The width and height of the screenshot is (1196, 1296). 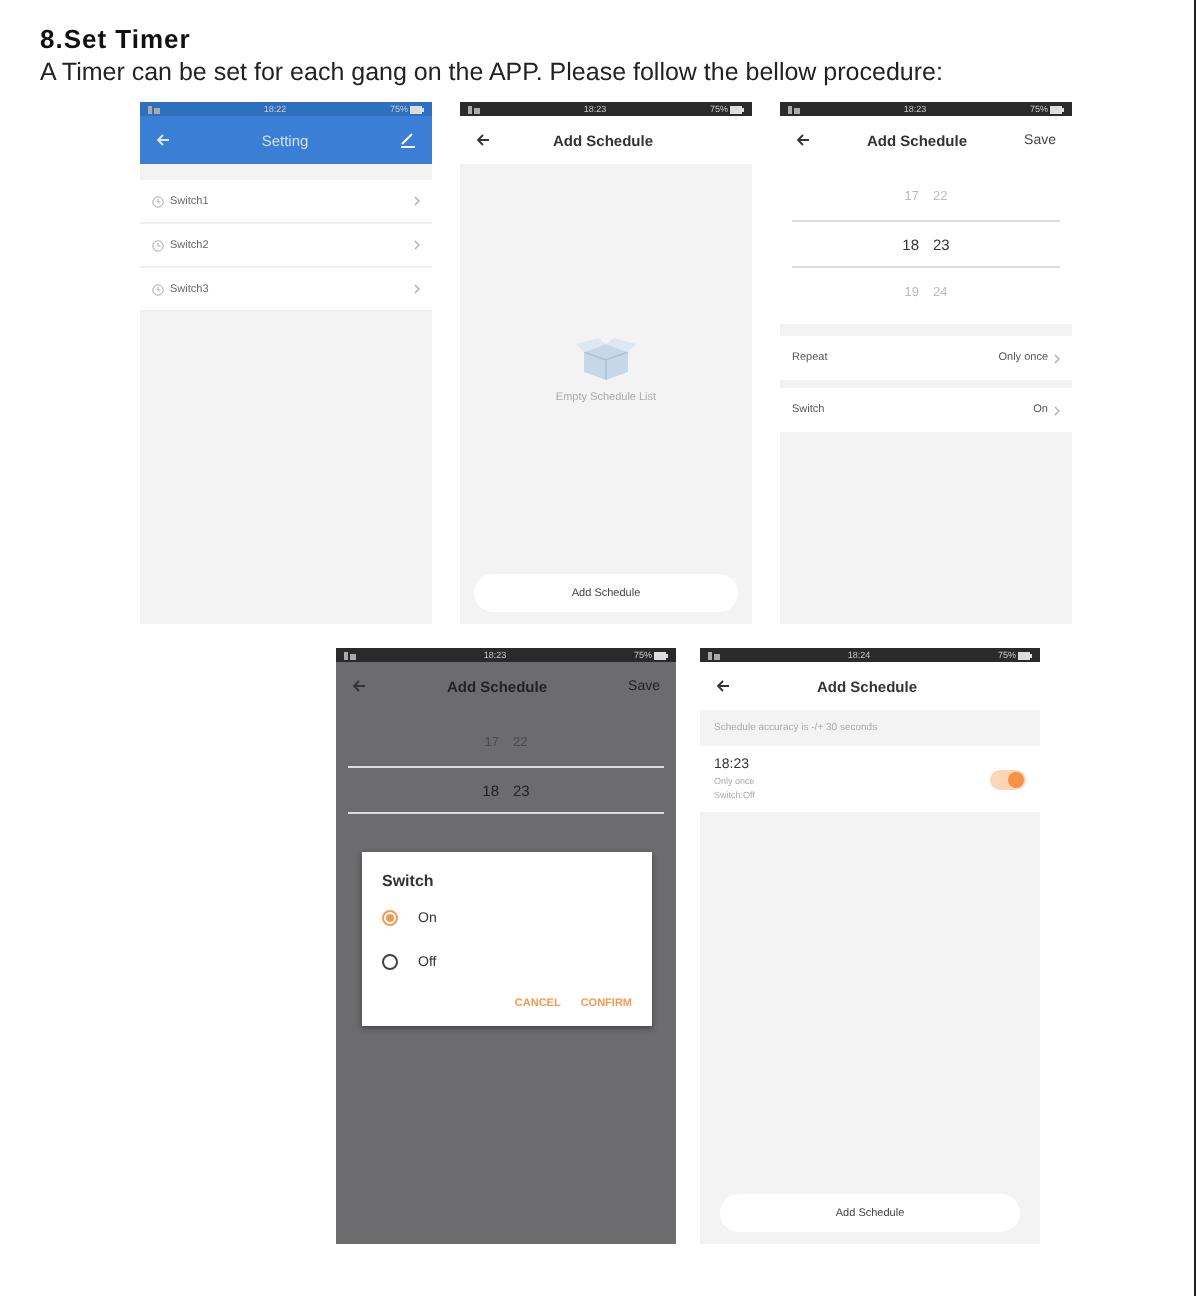 I want to click on intro-text: A Timer can be set for each gang on the APP. Please follow the bellow procedure:, so click(x=492, y=72).